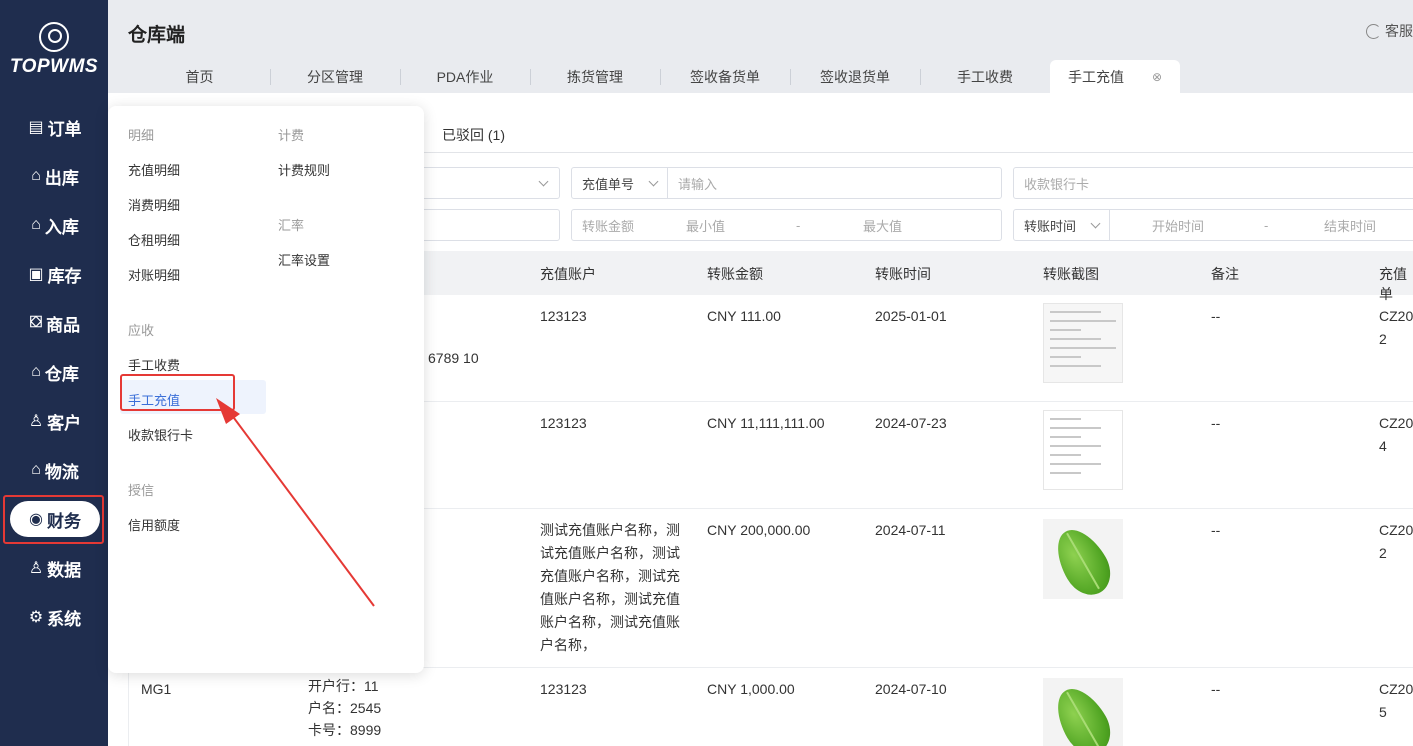 This screenshot has width=1413, height=746. What do you see at coordinates (64, 423) in the screenshot?
I see `sidebar-item-label: 客户` at bounding box center [64, 423].